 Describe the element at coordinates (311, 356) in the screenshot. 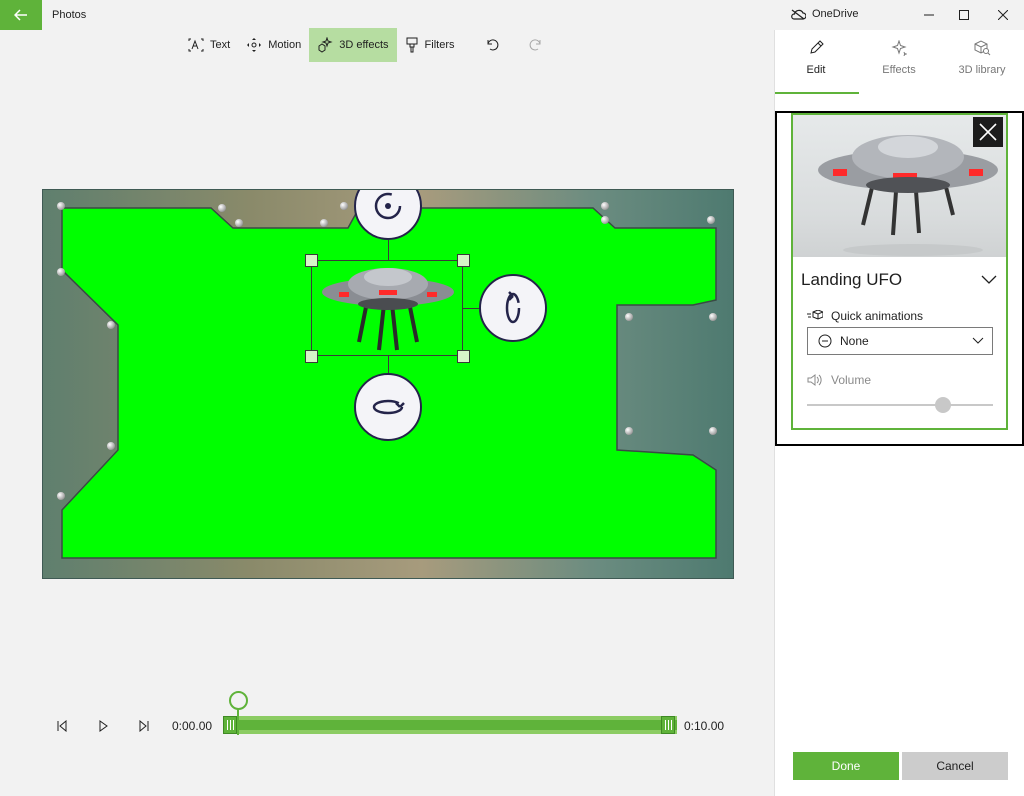

I see `resize-handle-bottom-left` at that location.